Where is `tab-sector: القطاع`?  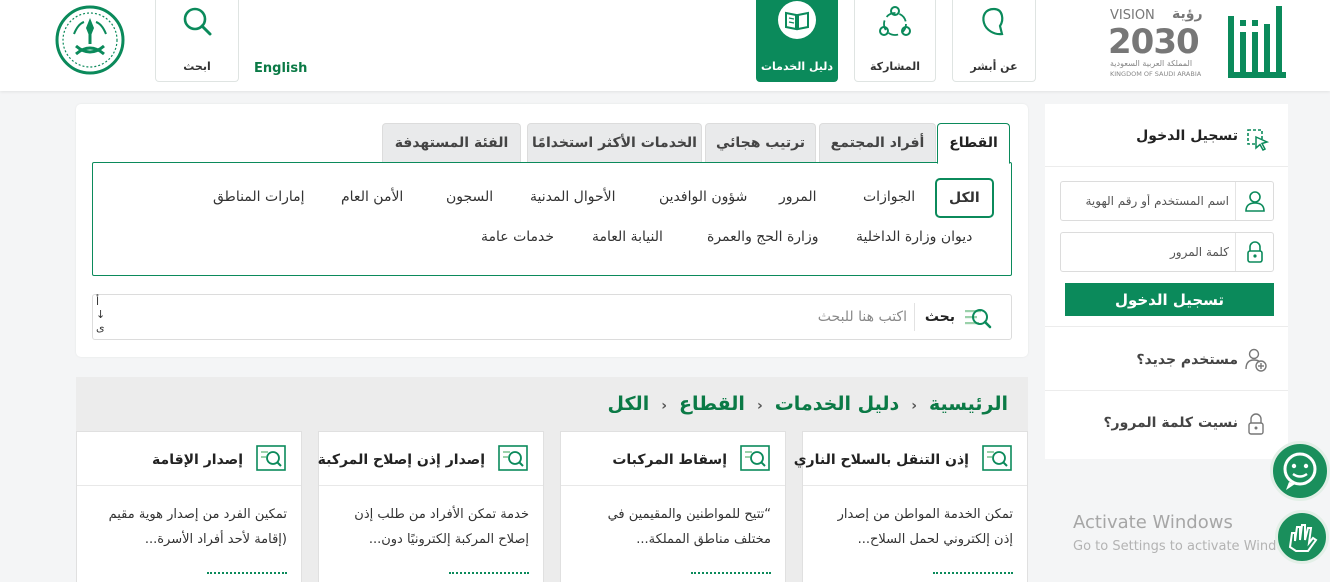 tab-sector: القطاع is located at coordinates (973, 143).